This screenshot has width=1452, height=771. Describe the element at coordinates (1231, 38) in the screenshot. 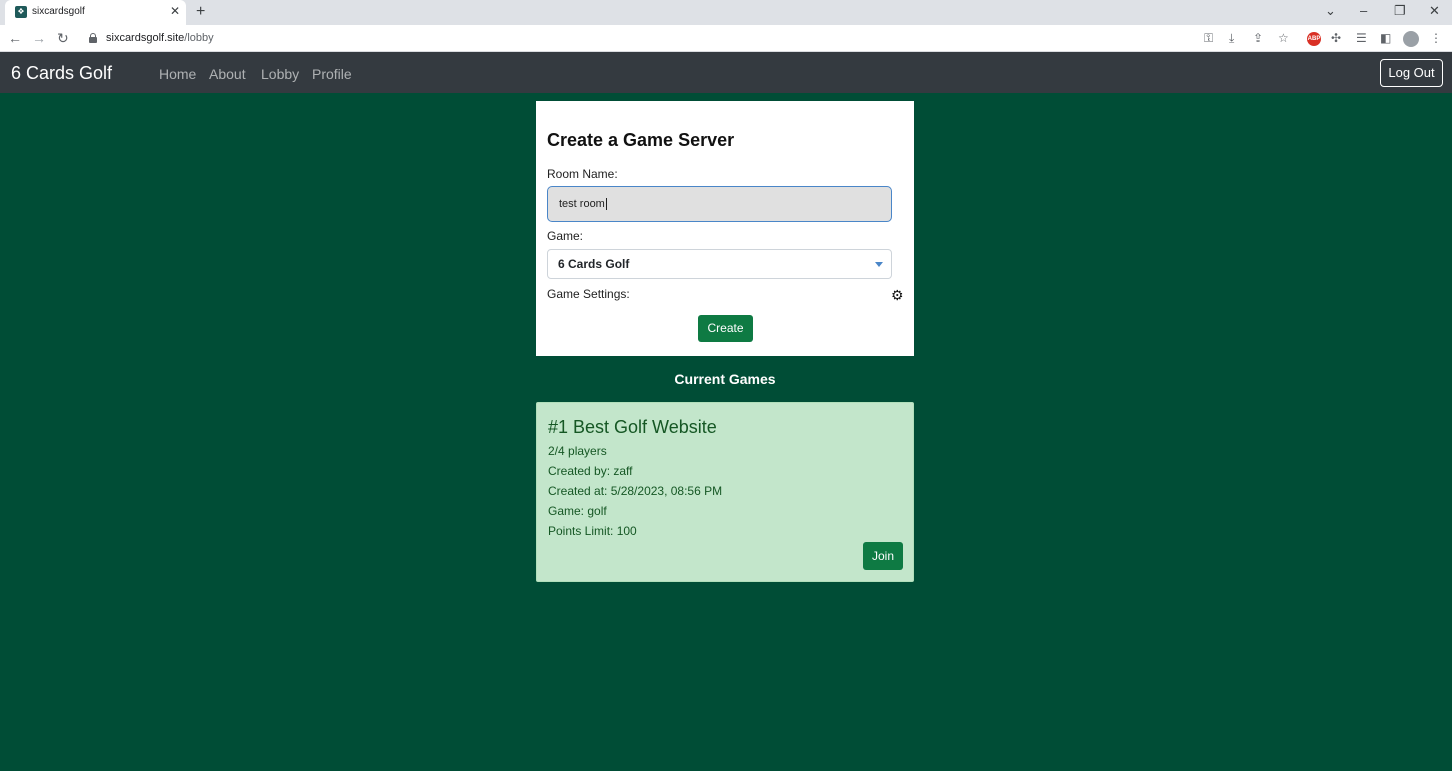

I see `install-icon: ⤓` at that location.